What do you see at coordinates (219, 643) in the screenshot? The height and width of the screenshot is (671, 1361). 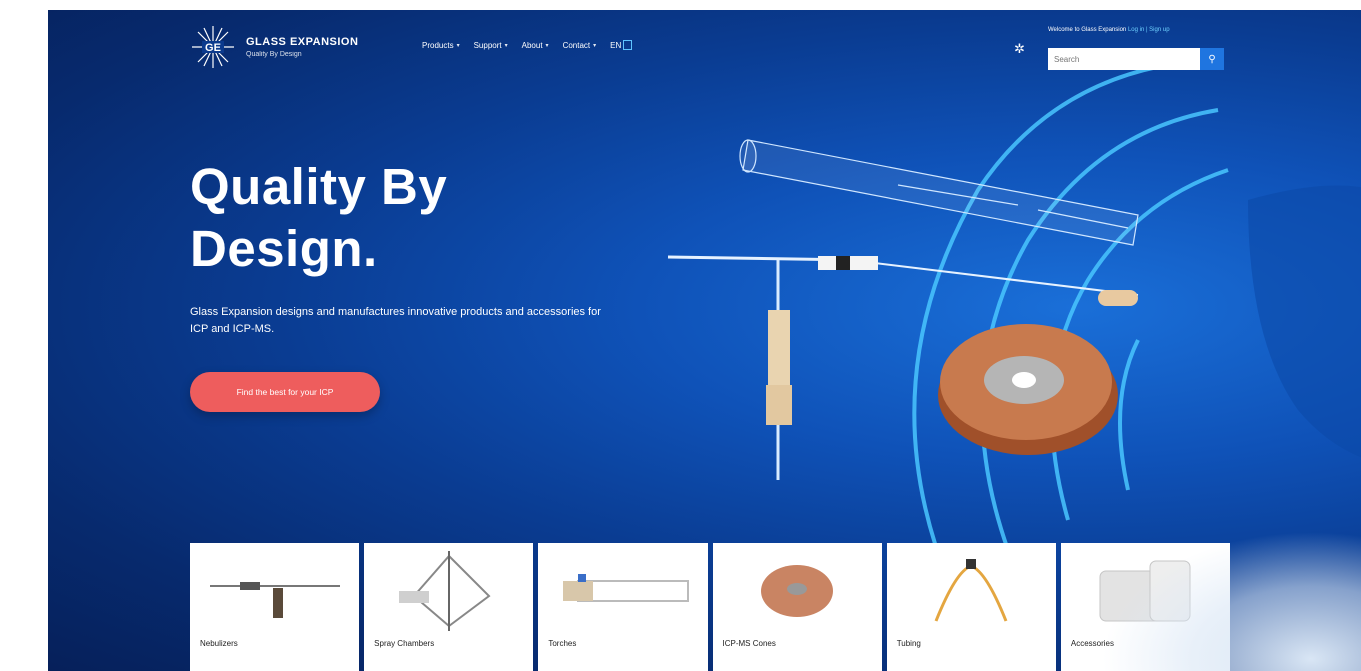 I see `product-label: Nebulizers` at bounding box center [219, 643].